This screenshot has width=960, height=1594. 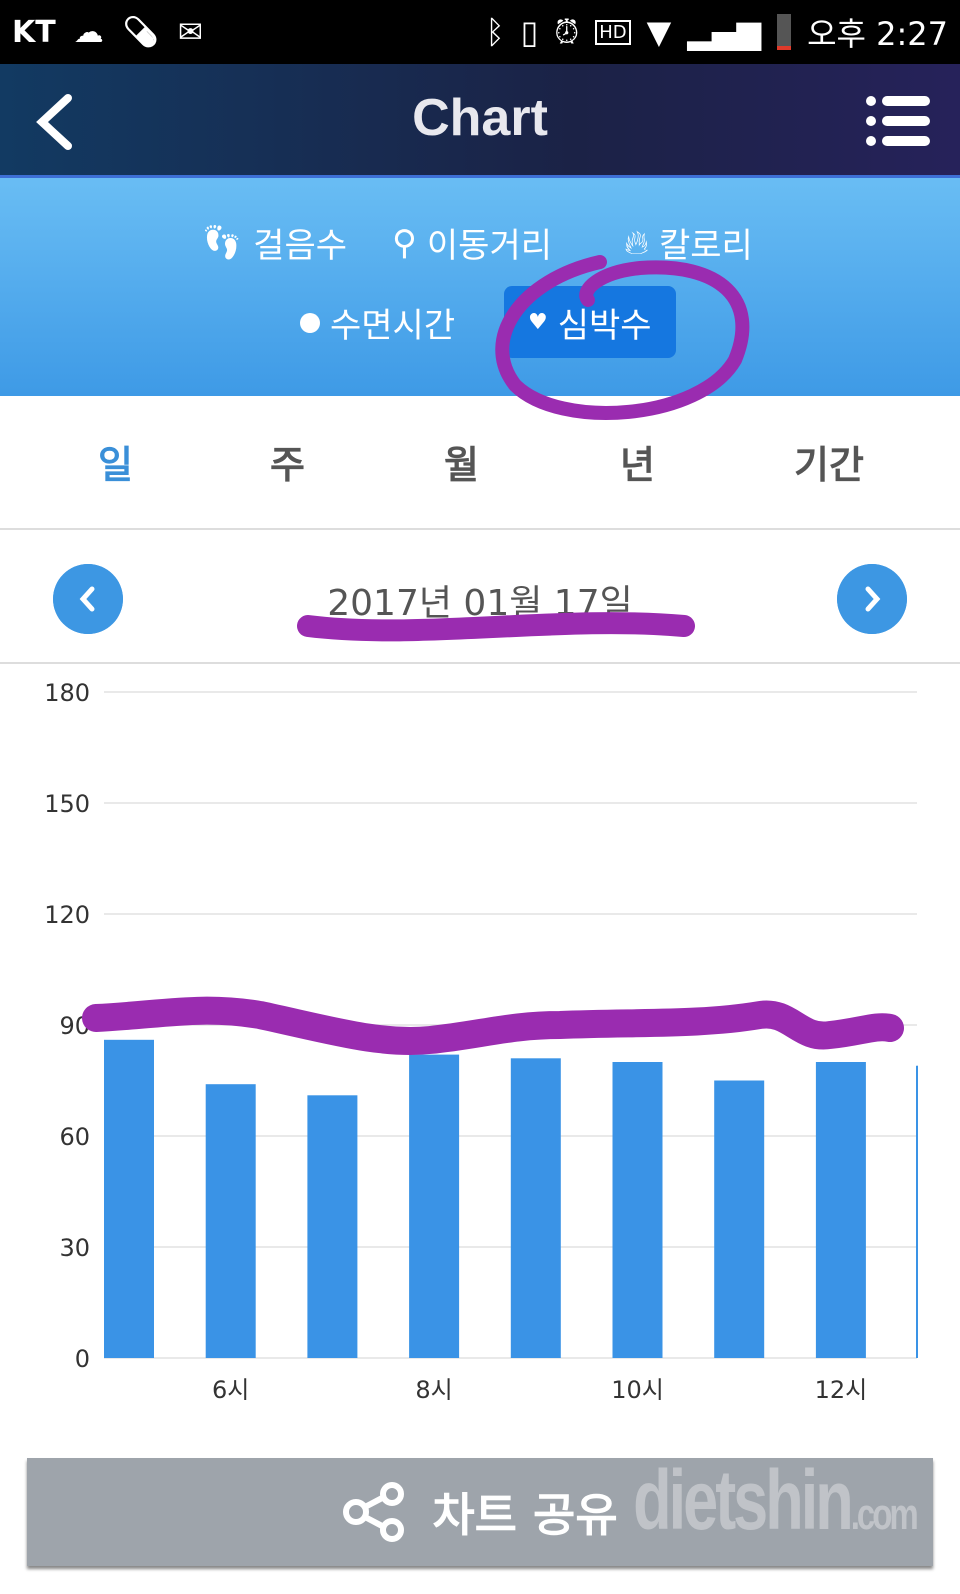 What do you see at coordinates (898, 121) in the screenshot?
I see `menu-icon` at bounding box center [898, 121].